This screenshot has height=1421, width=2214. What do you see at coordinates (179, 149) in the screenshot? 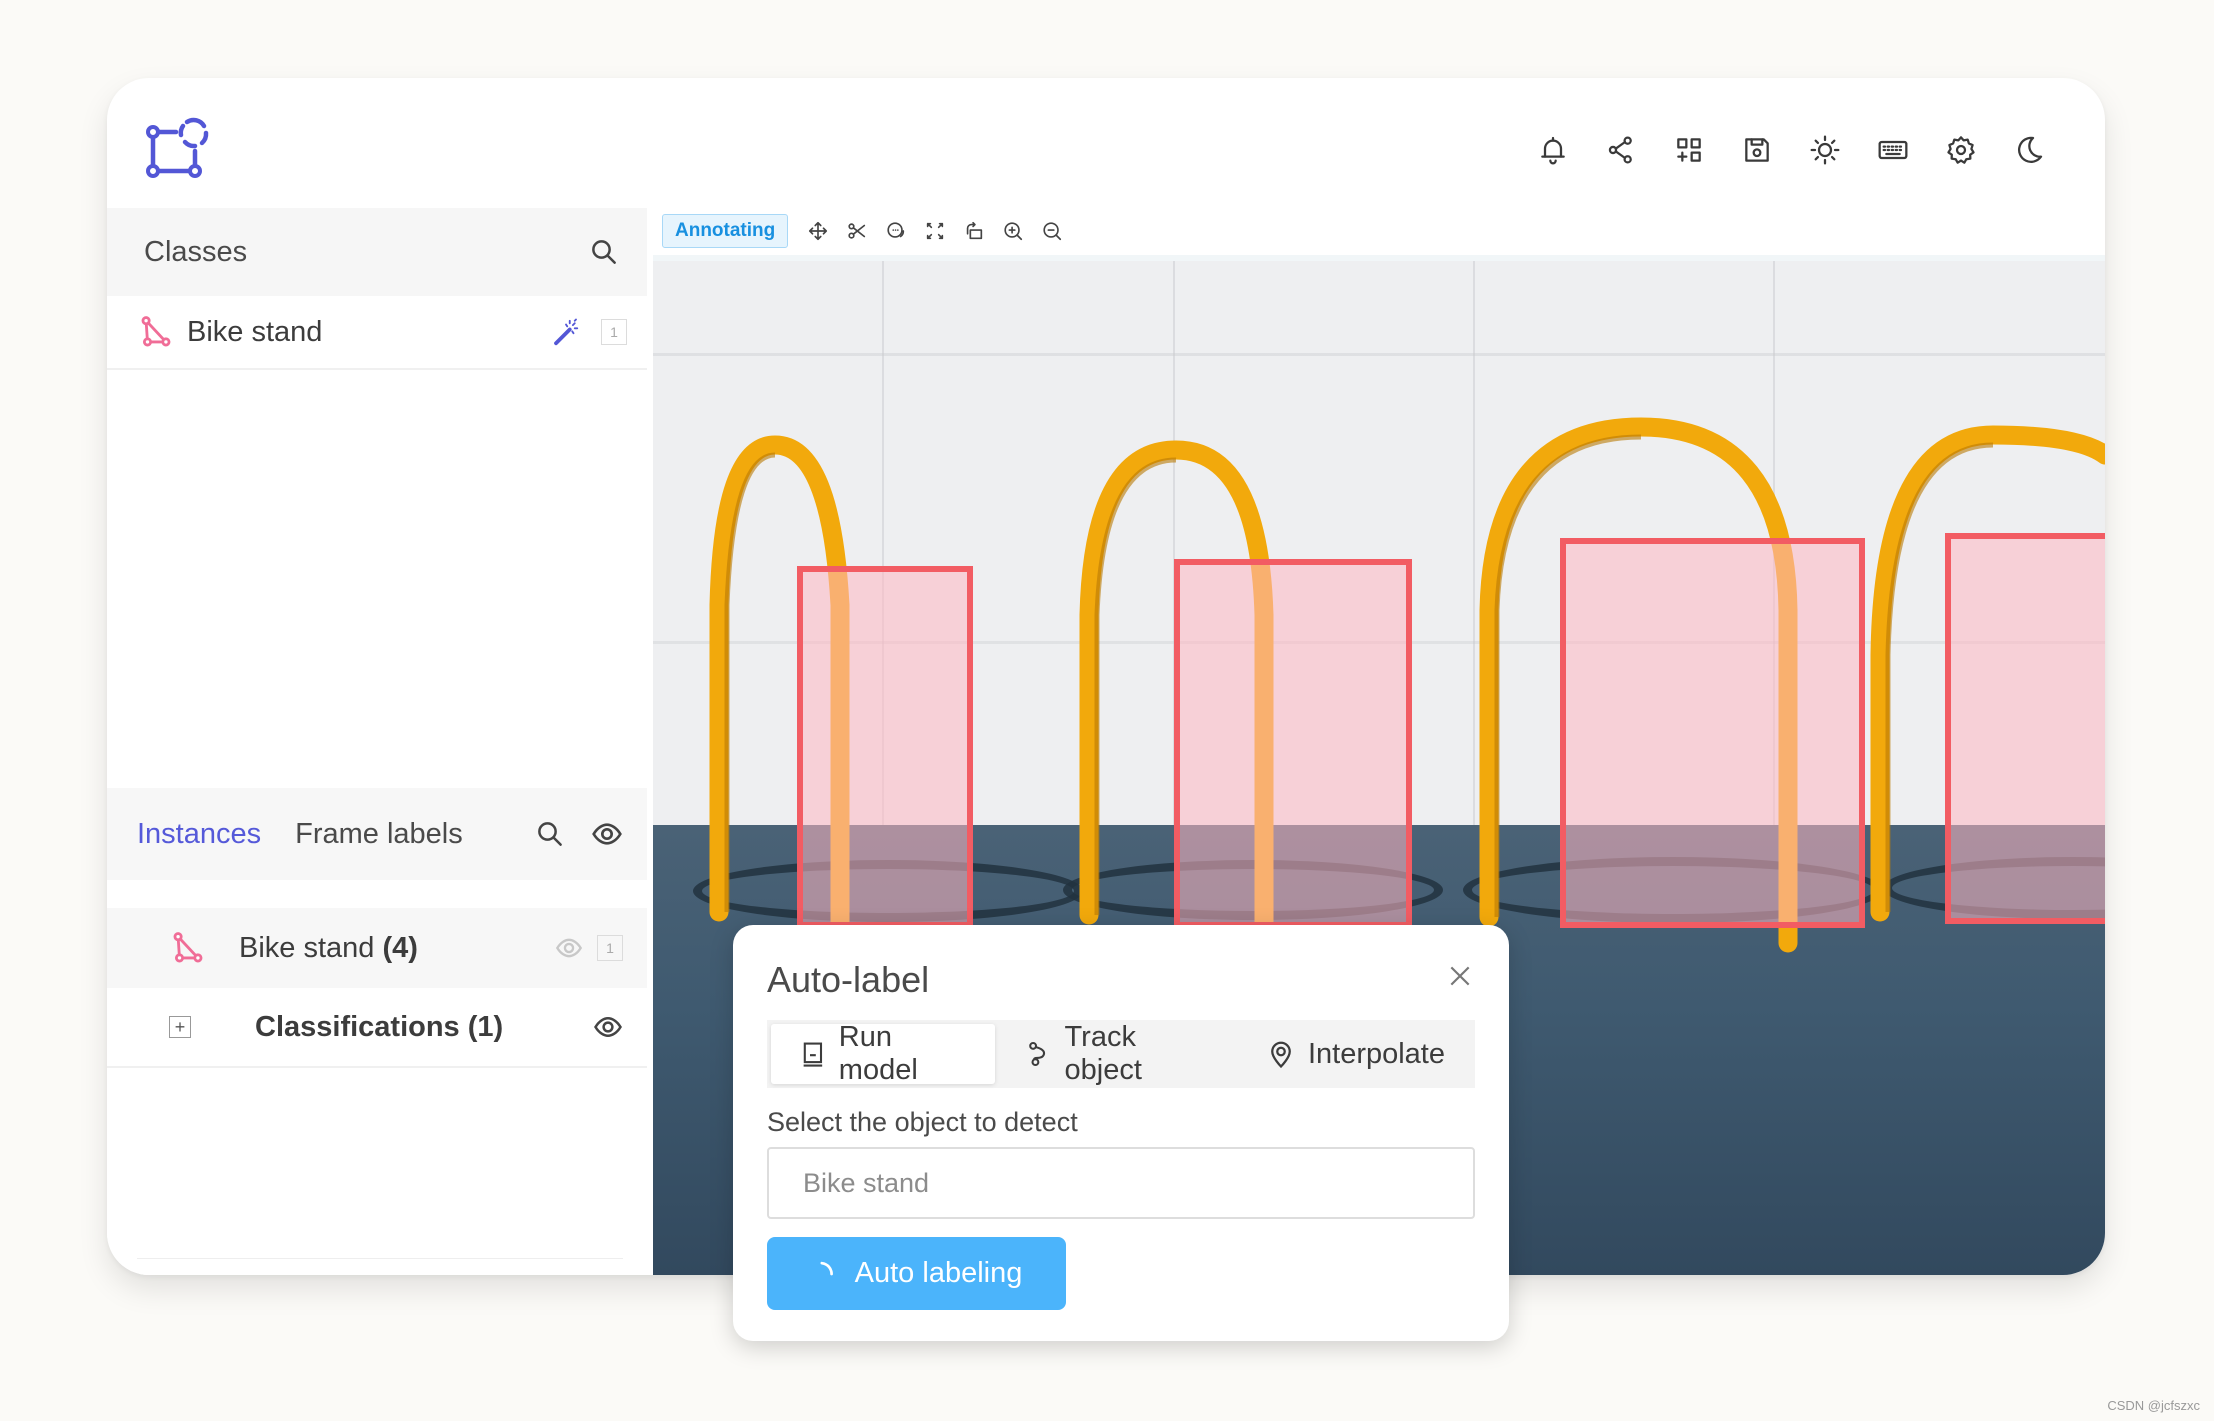
I see `app-logo` at bounding box center [179, 149].